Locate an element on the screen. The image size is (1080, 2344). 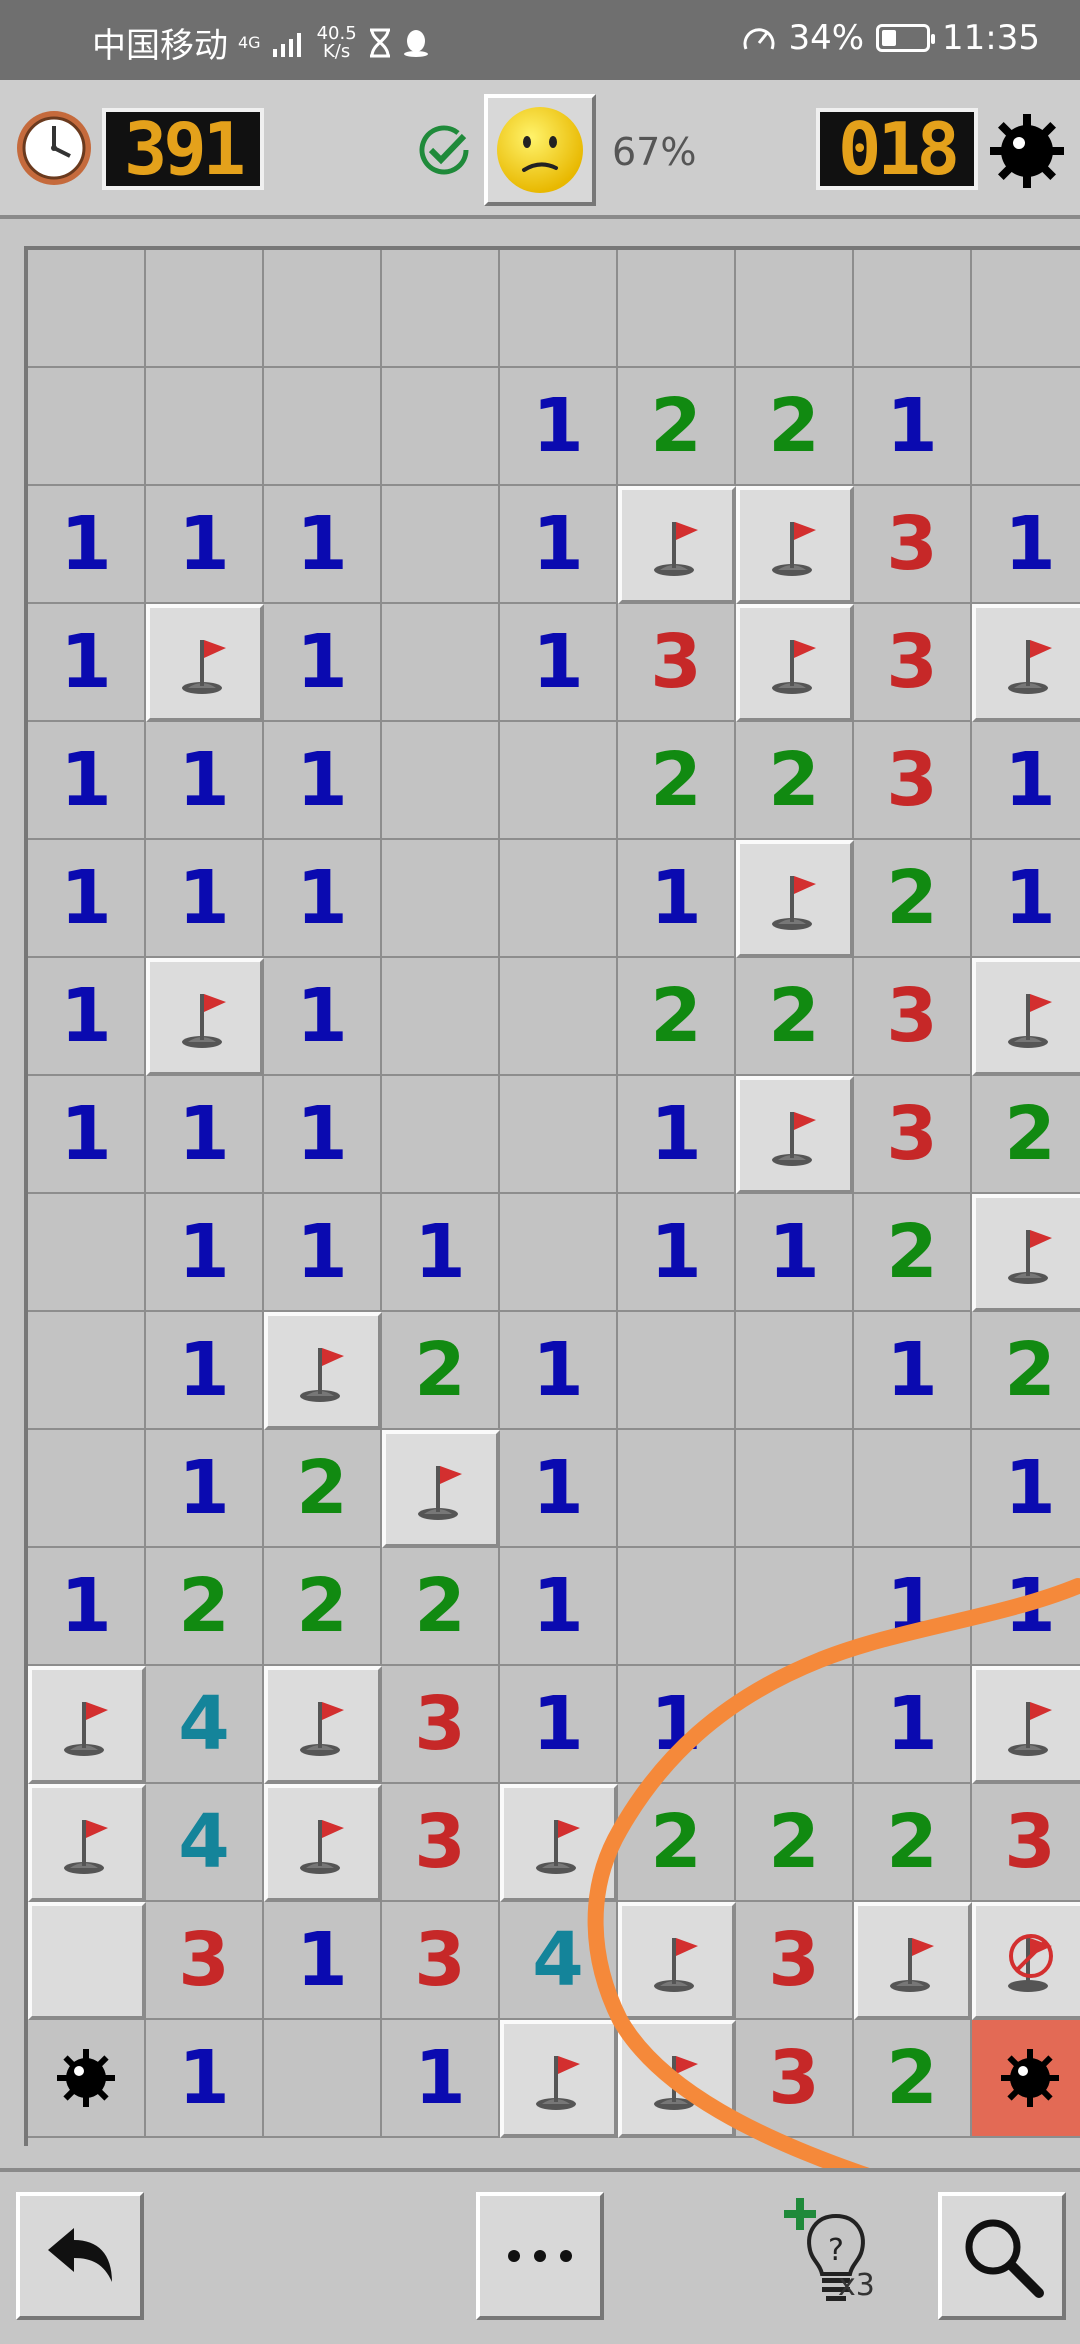
cell-wrong-flag is located at coordinates (1026, 1961).